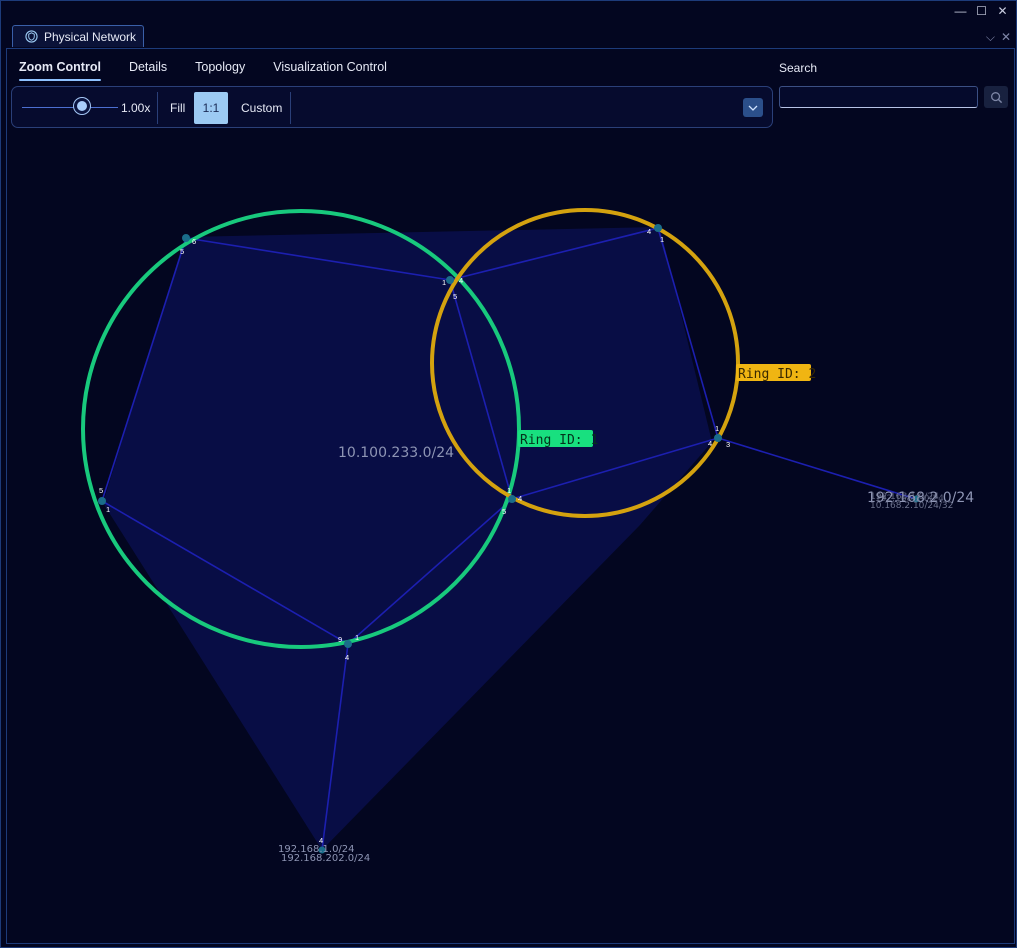 The image size is (1017, 948). Describe the element at coordinates (70, 107) in the screenshot. I see `zoom-slider-track` at that location.